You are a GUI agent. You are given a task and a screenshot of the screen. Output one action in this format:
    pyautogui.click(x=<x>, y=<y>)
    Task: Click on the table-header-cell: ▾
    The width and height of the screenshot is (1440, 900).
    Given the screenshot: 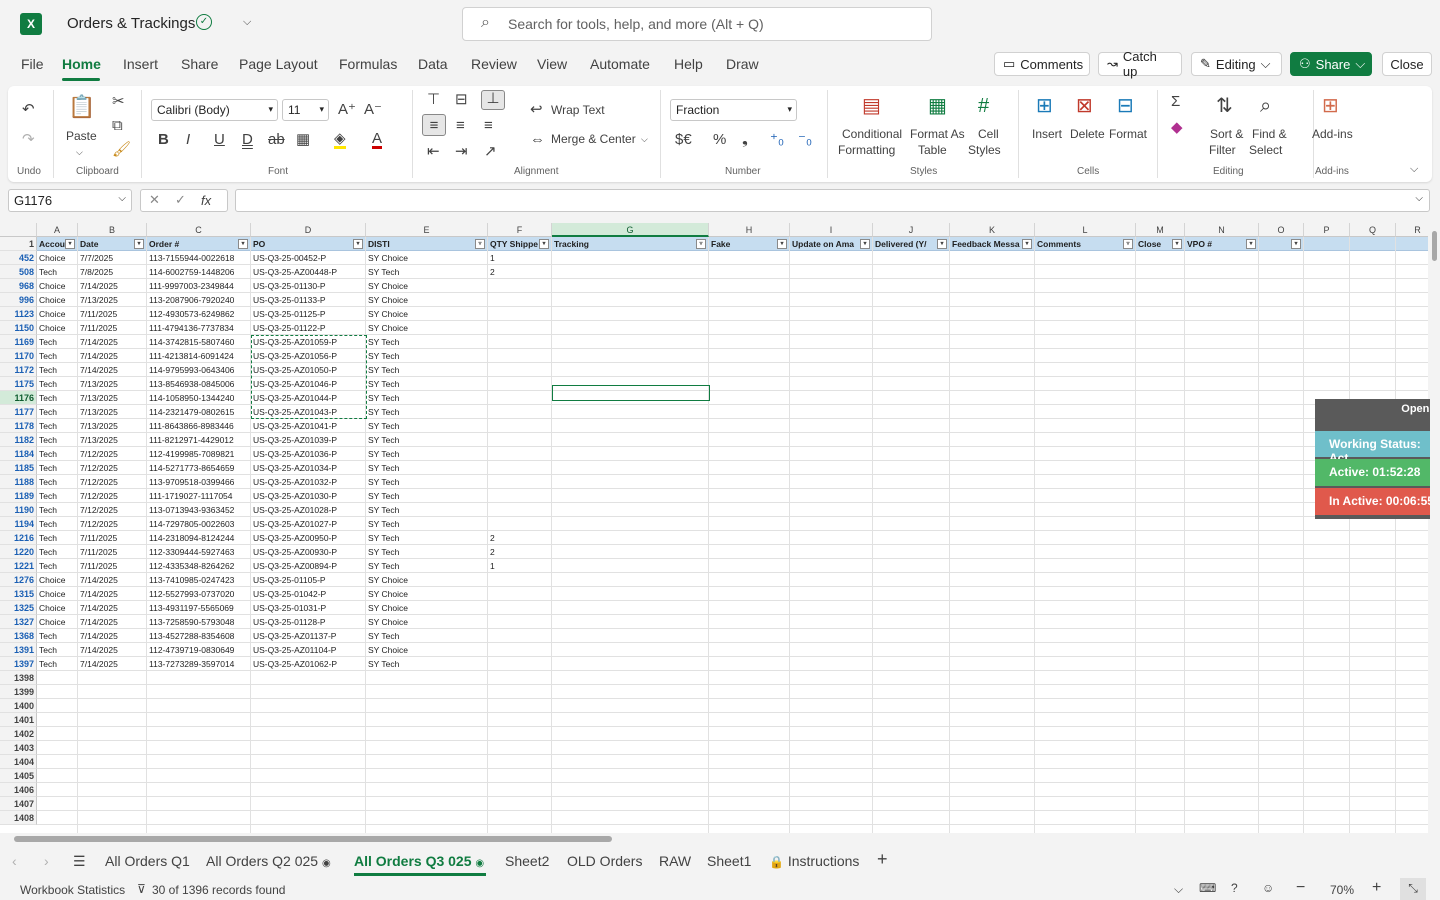 What is the action you would take?
    pyautogui.click(x=1281, y=244)
    